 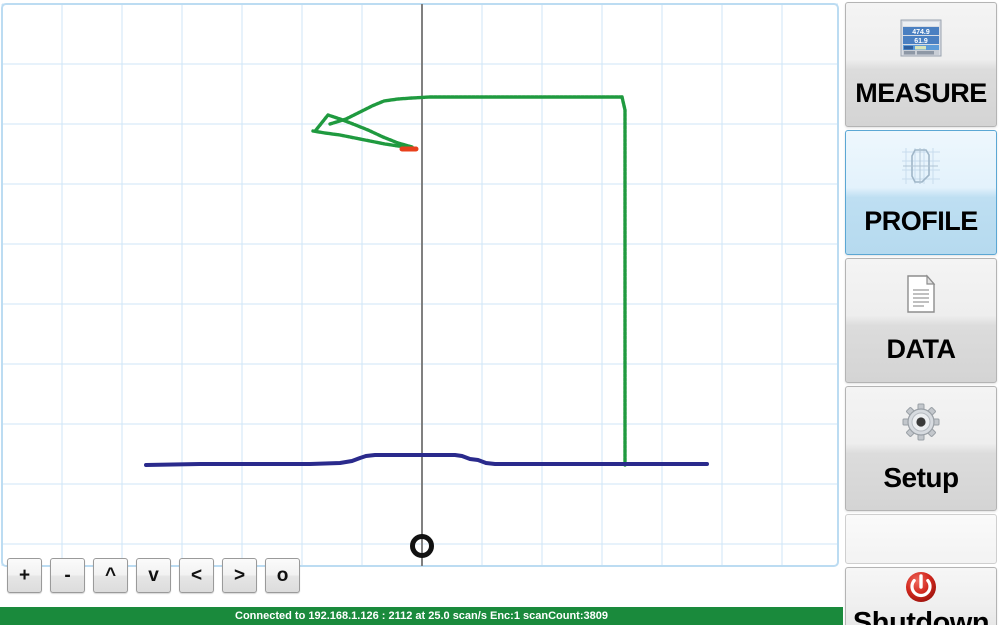 I want to click on pan-down-button: v, so click(x=153, y=575).